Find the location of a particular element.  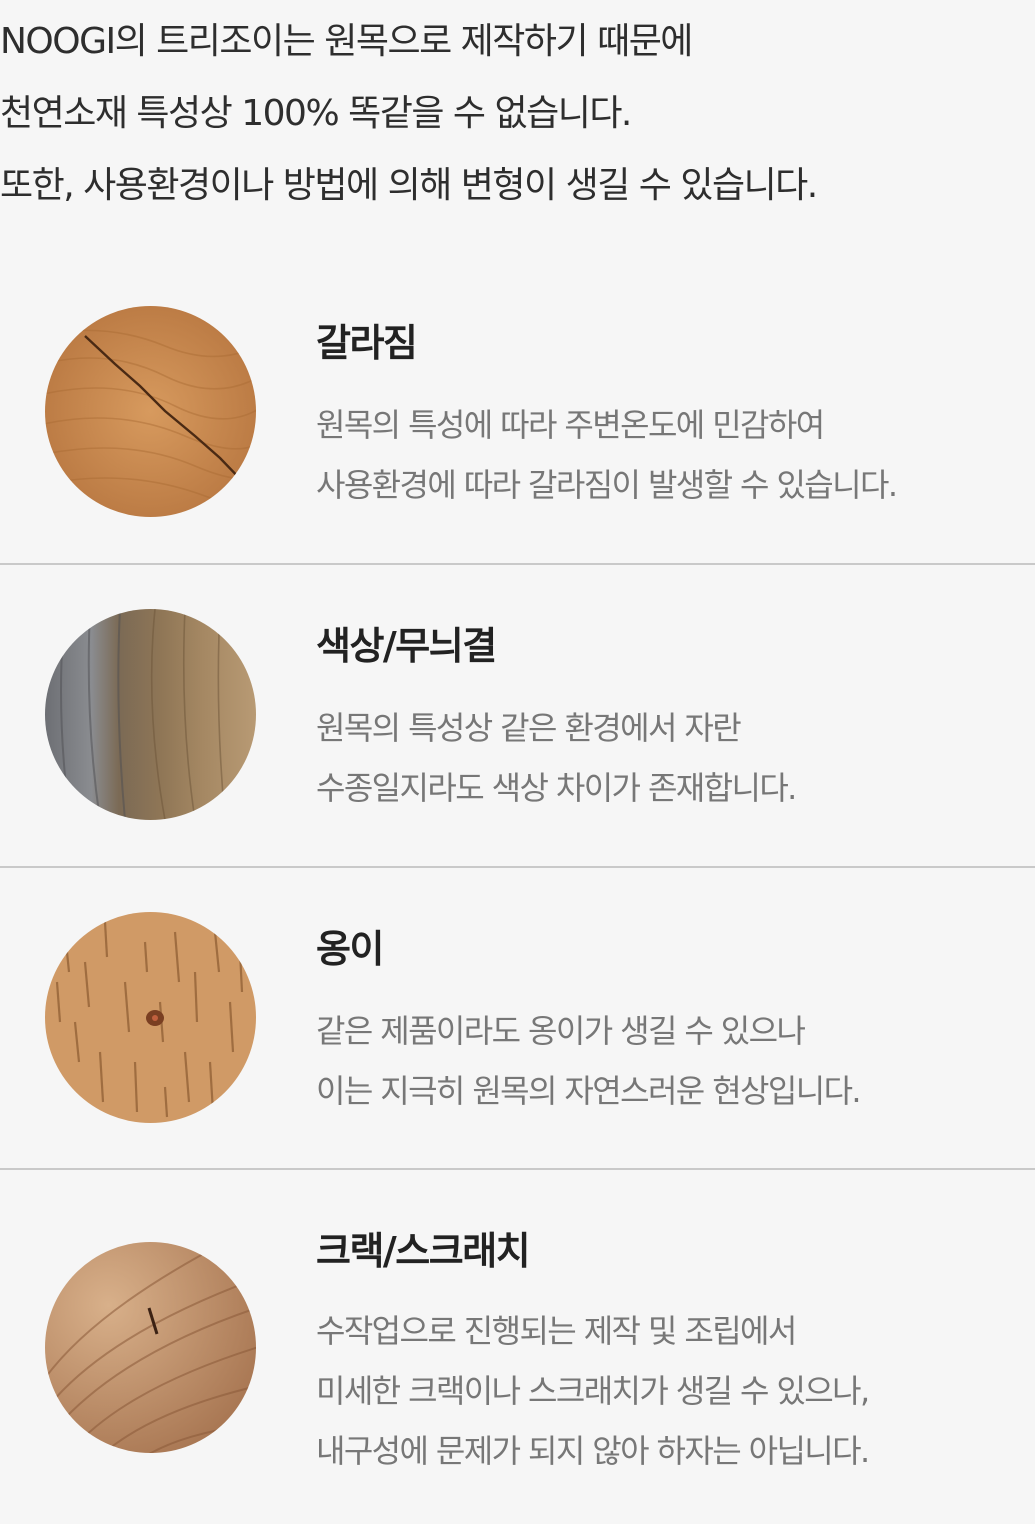

section-title: 갈라짐 is located at coordinates (367, 343).